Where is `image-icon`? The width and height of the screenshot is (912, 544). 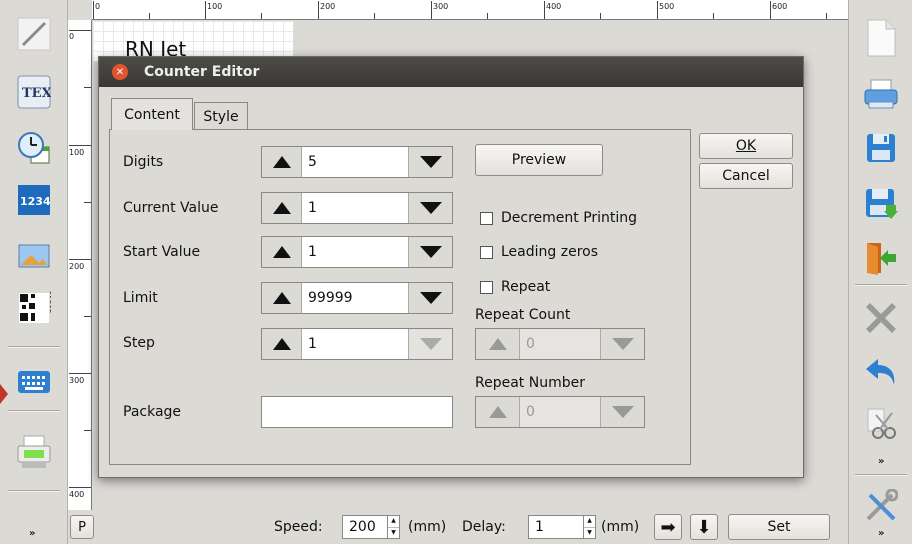
image-icon is located at coordinates (34, 256).